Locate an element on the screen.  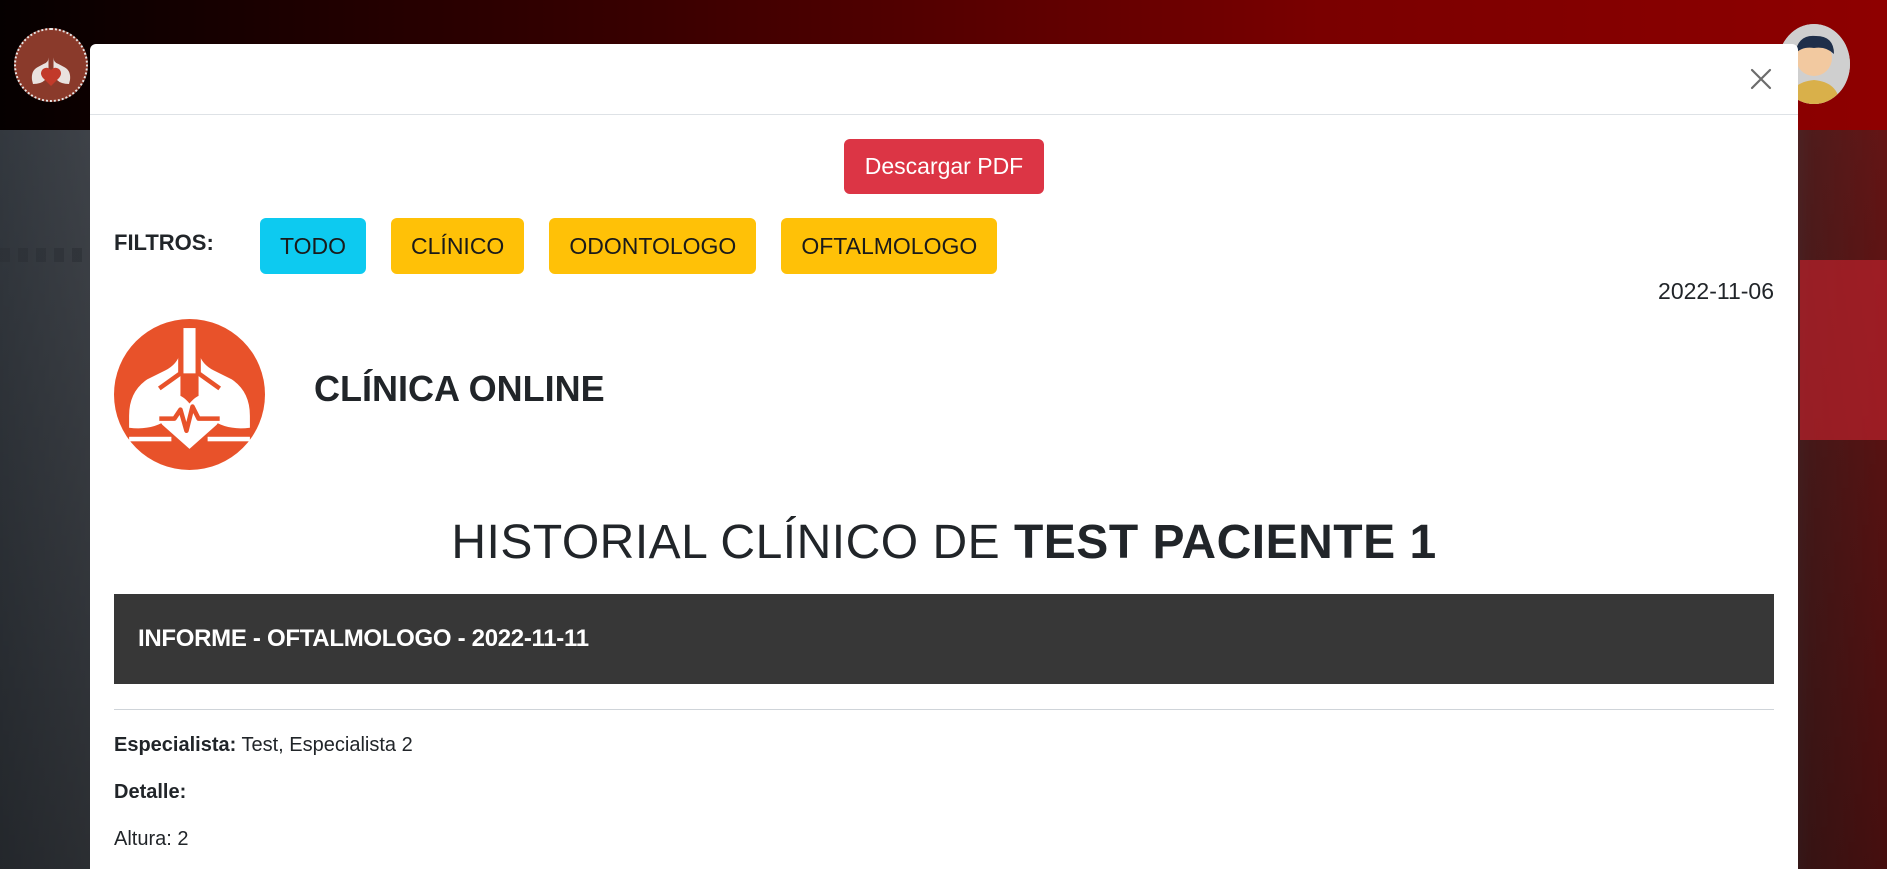
close-icon is located at coordinates (1761, 79).